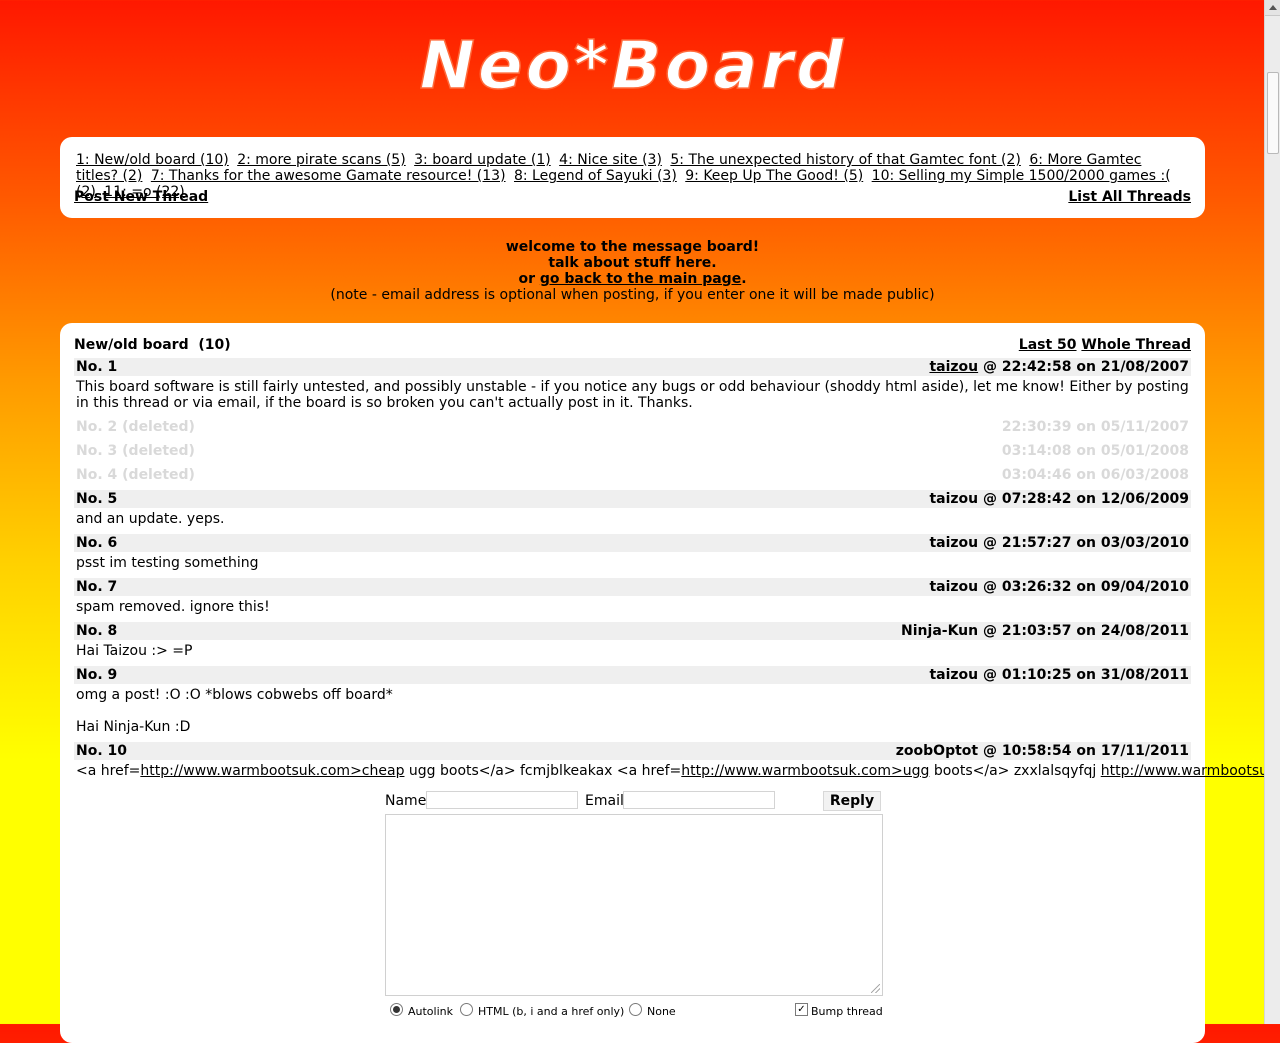 This screenshot has width=1280, height=1043. I want to click on post-body: psst im testing something, so click(167, 563).